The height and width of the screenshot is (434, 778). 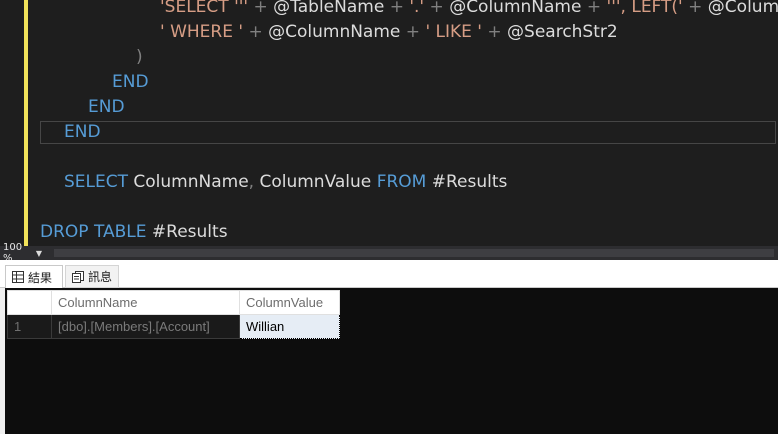 What do you see at coordinates (417, 8) in the screenshot?
I see `sql-string: '.'` at bounding box center [417, 8].